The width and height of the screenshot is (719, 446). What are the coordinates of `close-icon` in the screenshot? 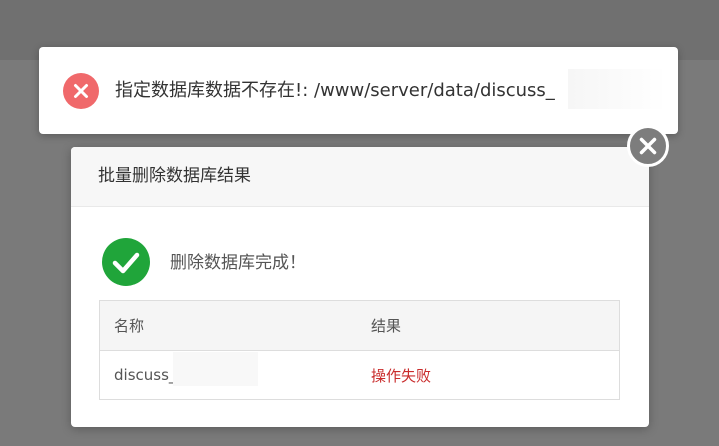 It's located at (648, 146).